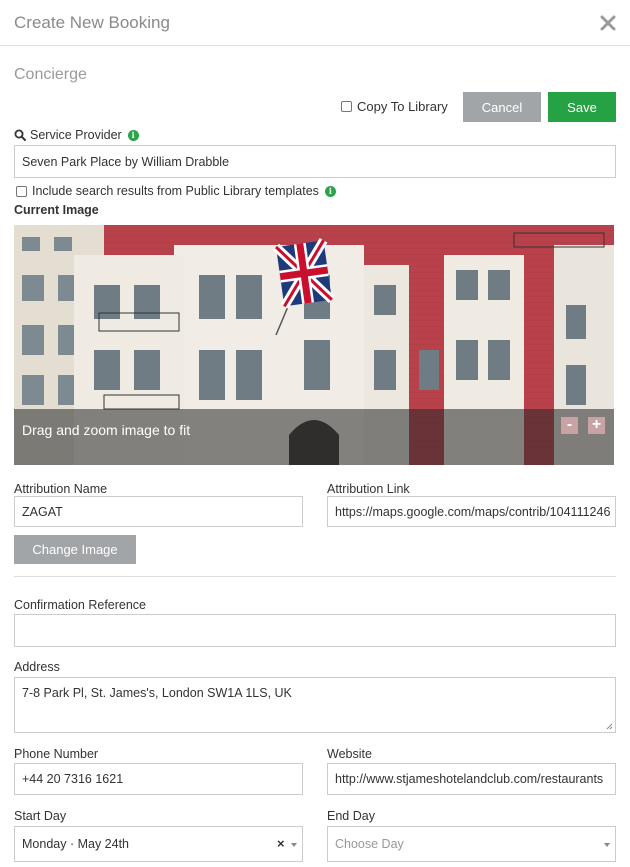 Image resolution: width=630 pixels, height=867 pixels. I want to click on cancel-button: Cancel, so click(502, 107).